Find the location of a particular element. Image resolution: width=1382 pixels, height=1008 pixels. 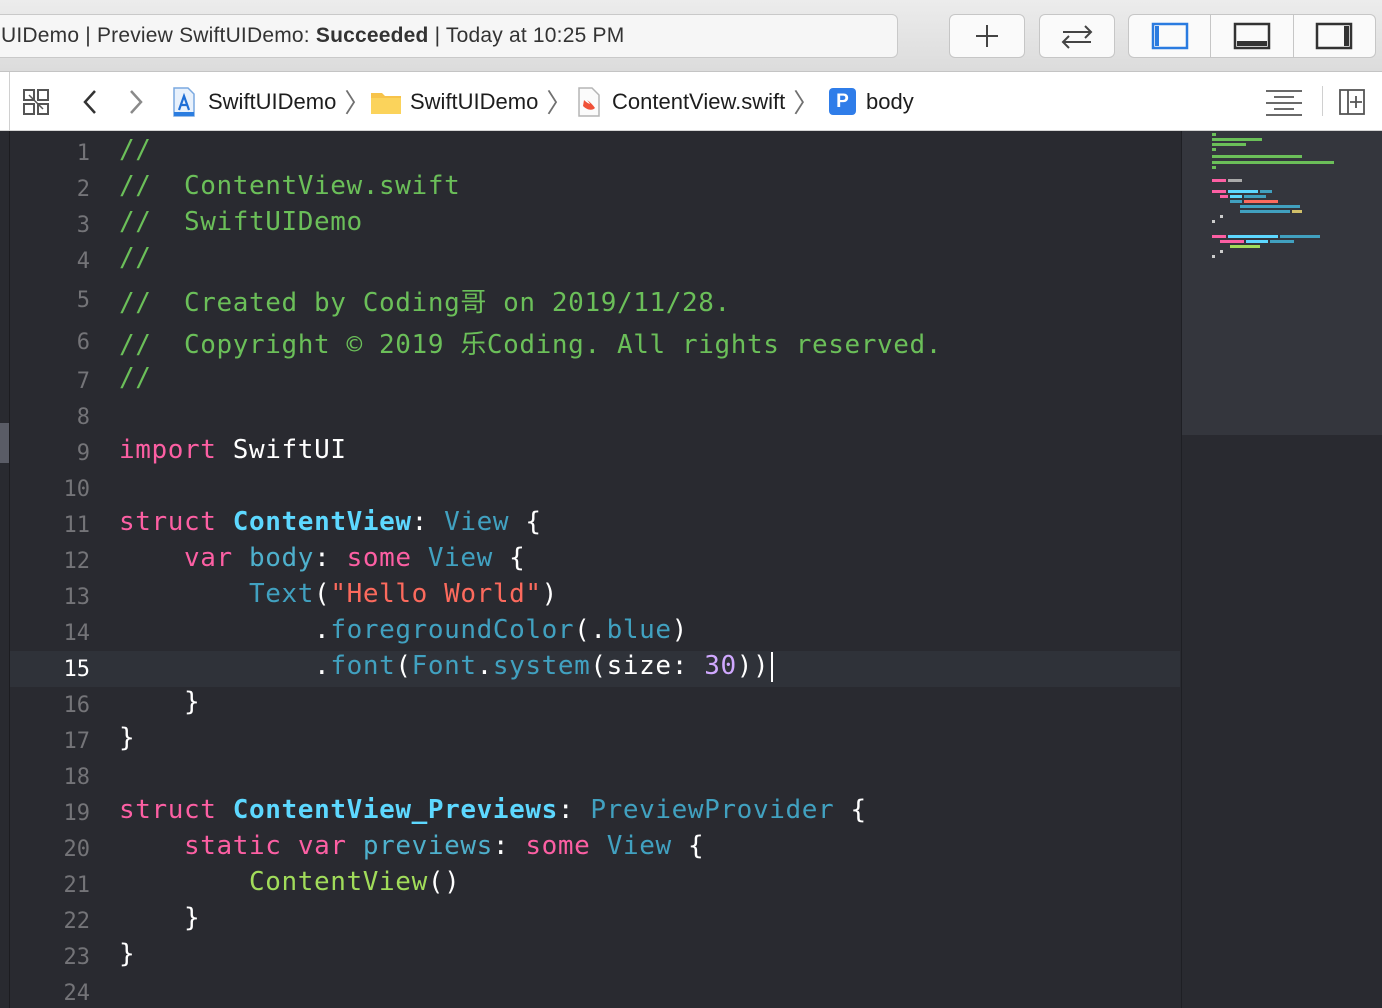

editor-options-icon is located at coordinates (1284, 102).